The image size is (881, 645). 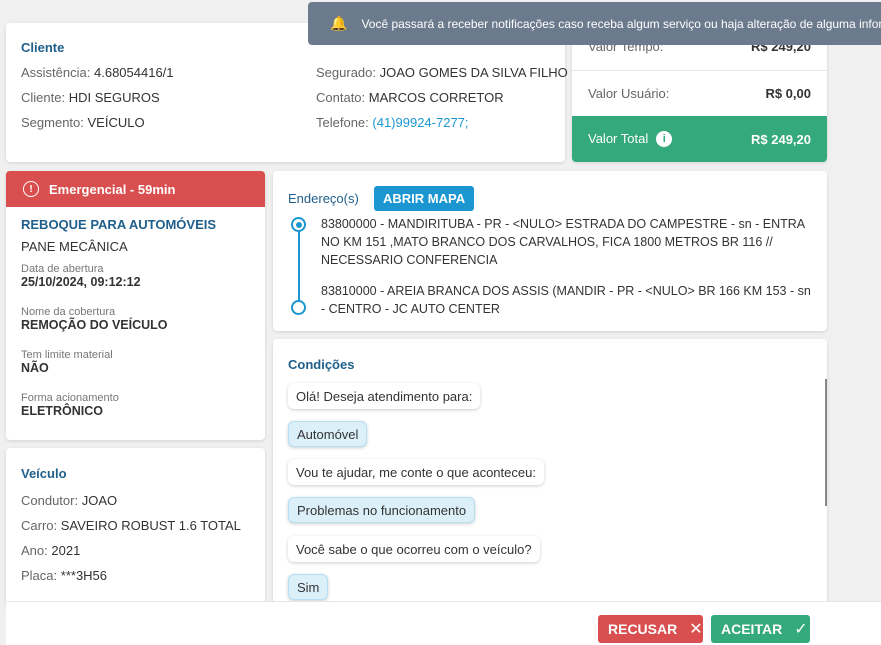 What do you see at coordinates (801, 629) in the screenshot?
I see `check-icon: ✓` at bounding box center [801, 629].